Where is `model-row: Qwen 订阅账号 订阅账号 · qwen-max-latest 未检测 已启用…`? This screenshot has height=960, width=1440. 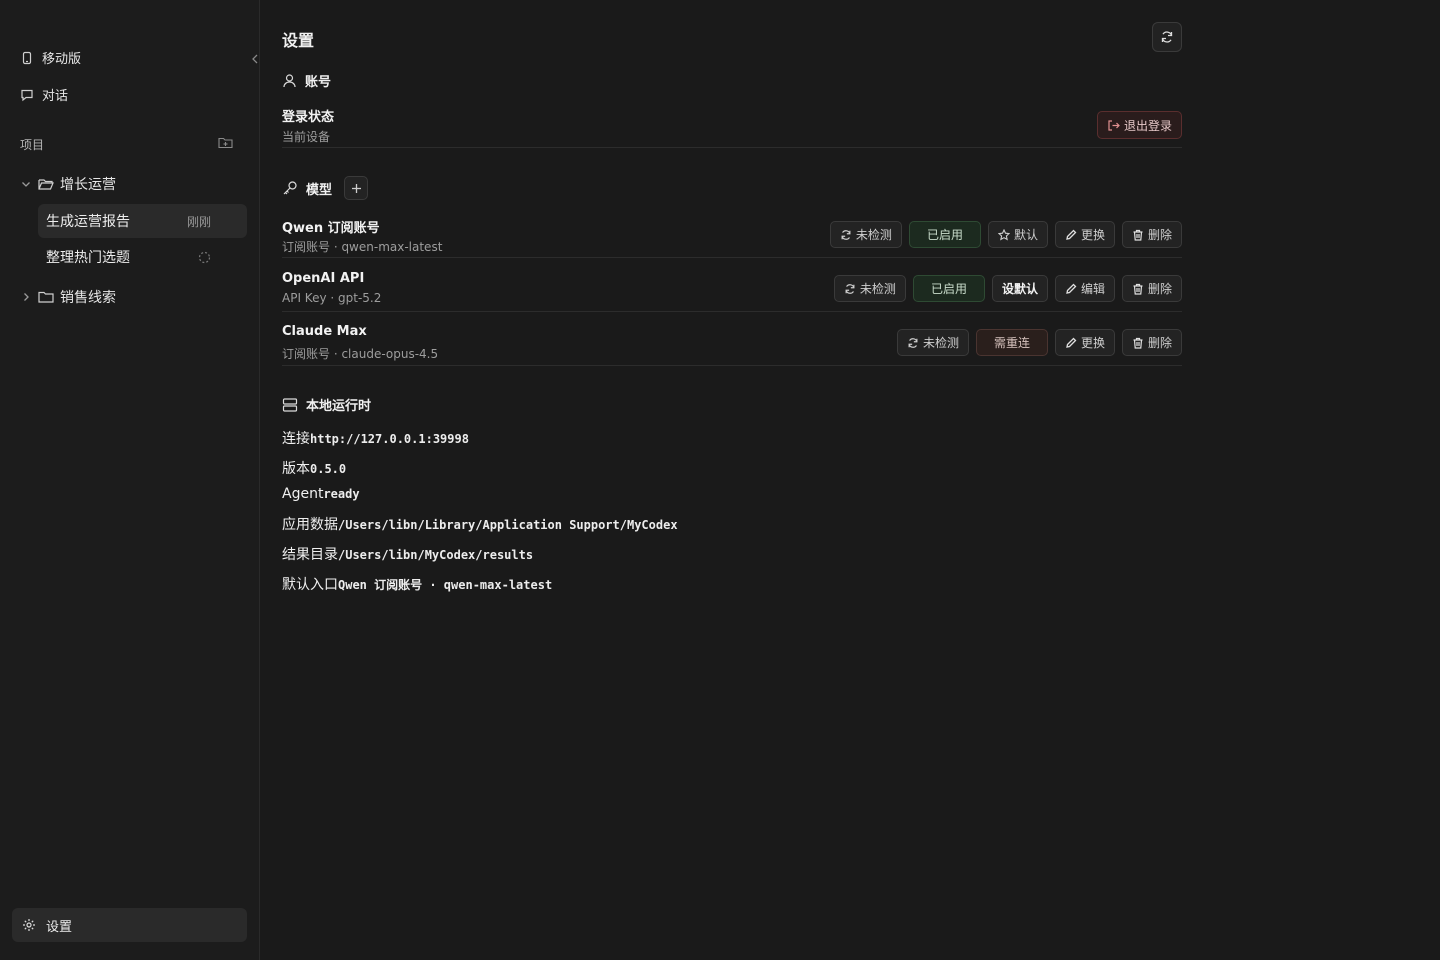 model-row: Qwen 订阅账号 订阅账号 · qwen-max-latest 未检测 已启用… is located at coordinates (732, 236).